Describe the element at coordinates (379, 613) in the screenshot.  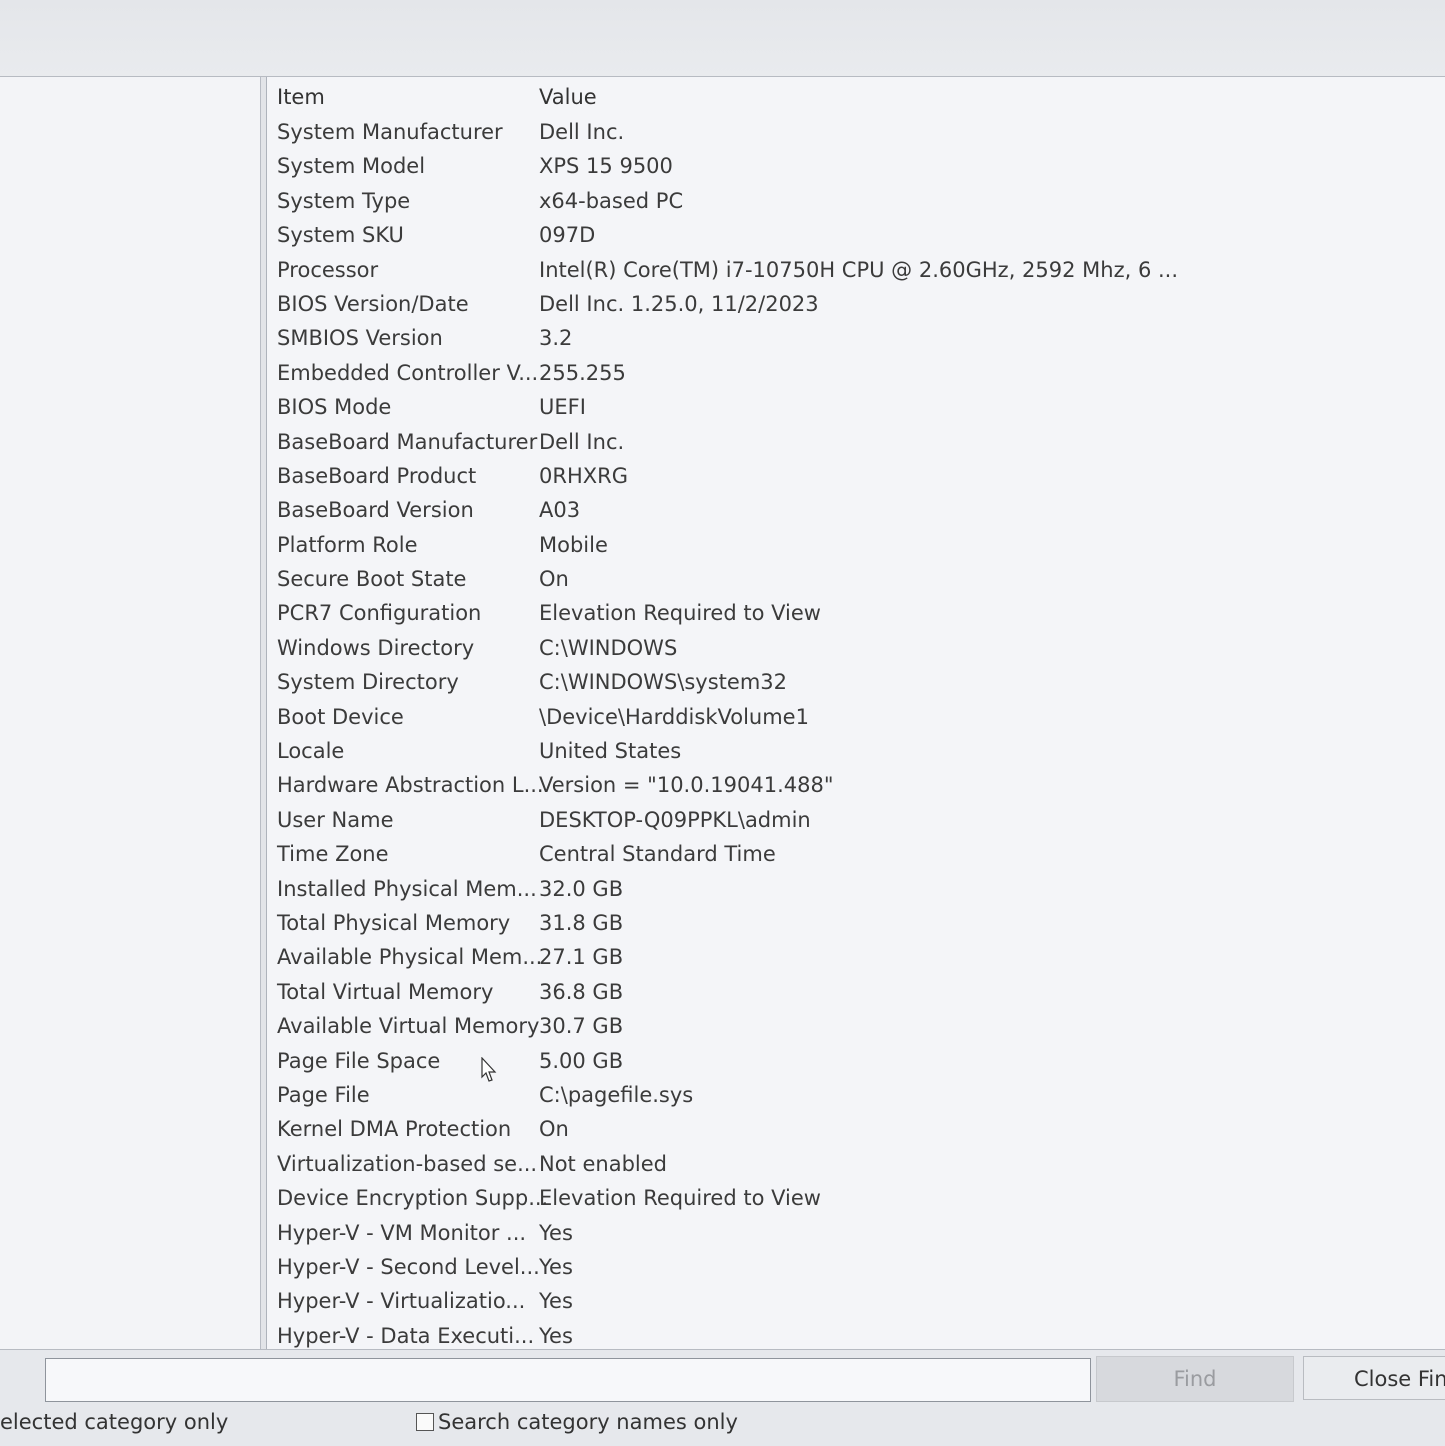
I see `row-item-label: PCR7 Configuration` at that location.